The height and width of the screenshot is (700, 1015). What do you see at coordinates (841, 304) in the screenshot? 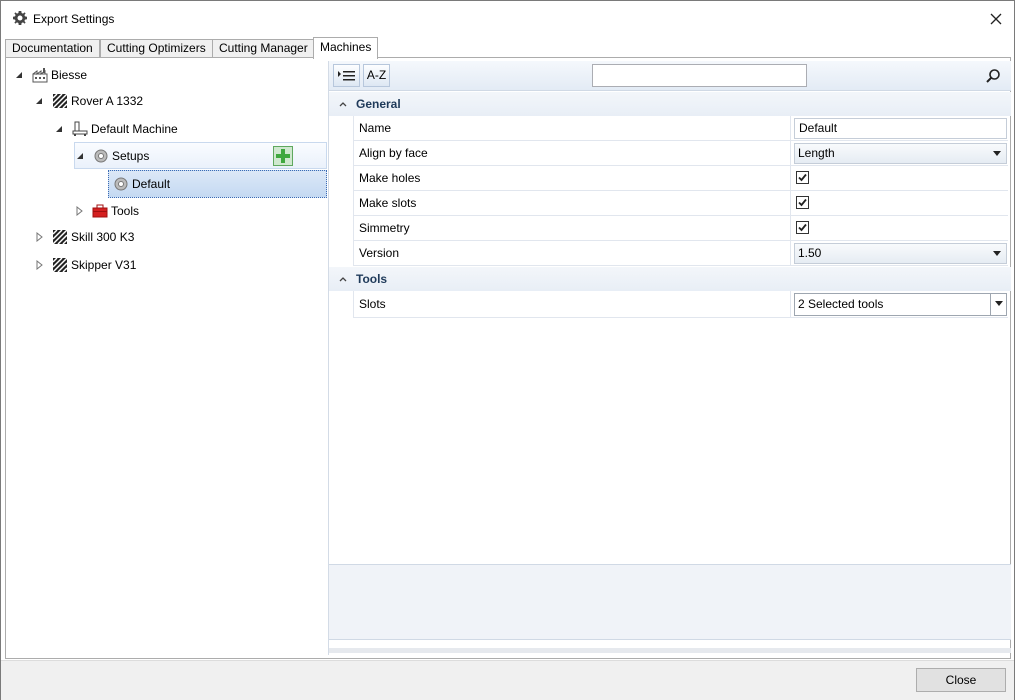
I see `tool-slots-value: 2 Selected tools` at bounding box center [841, 304].